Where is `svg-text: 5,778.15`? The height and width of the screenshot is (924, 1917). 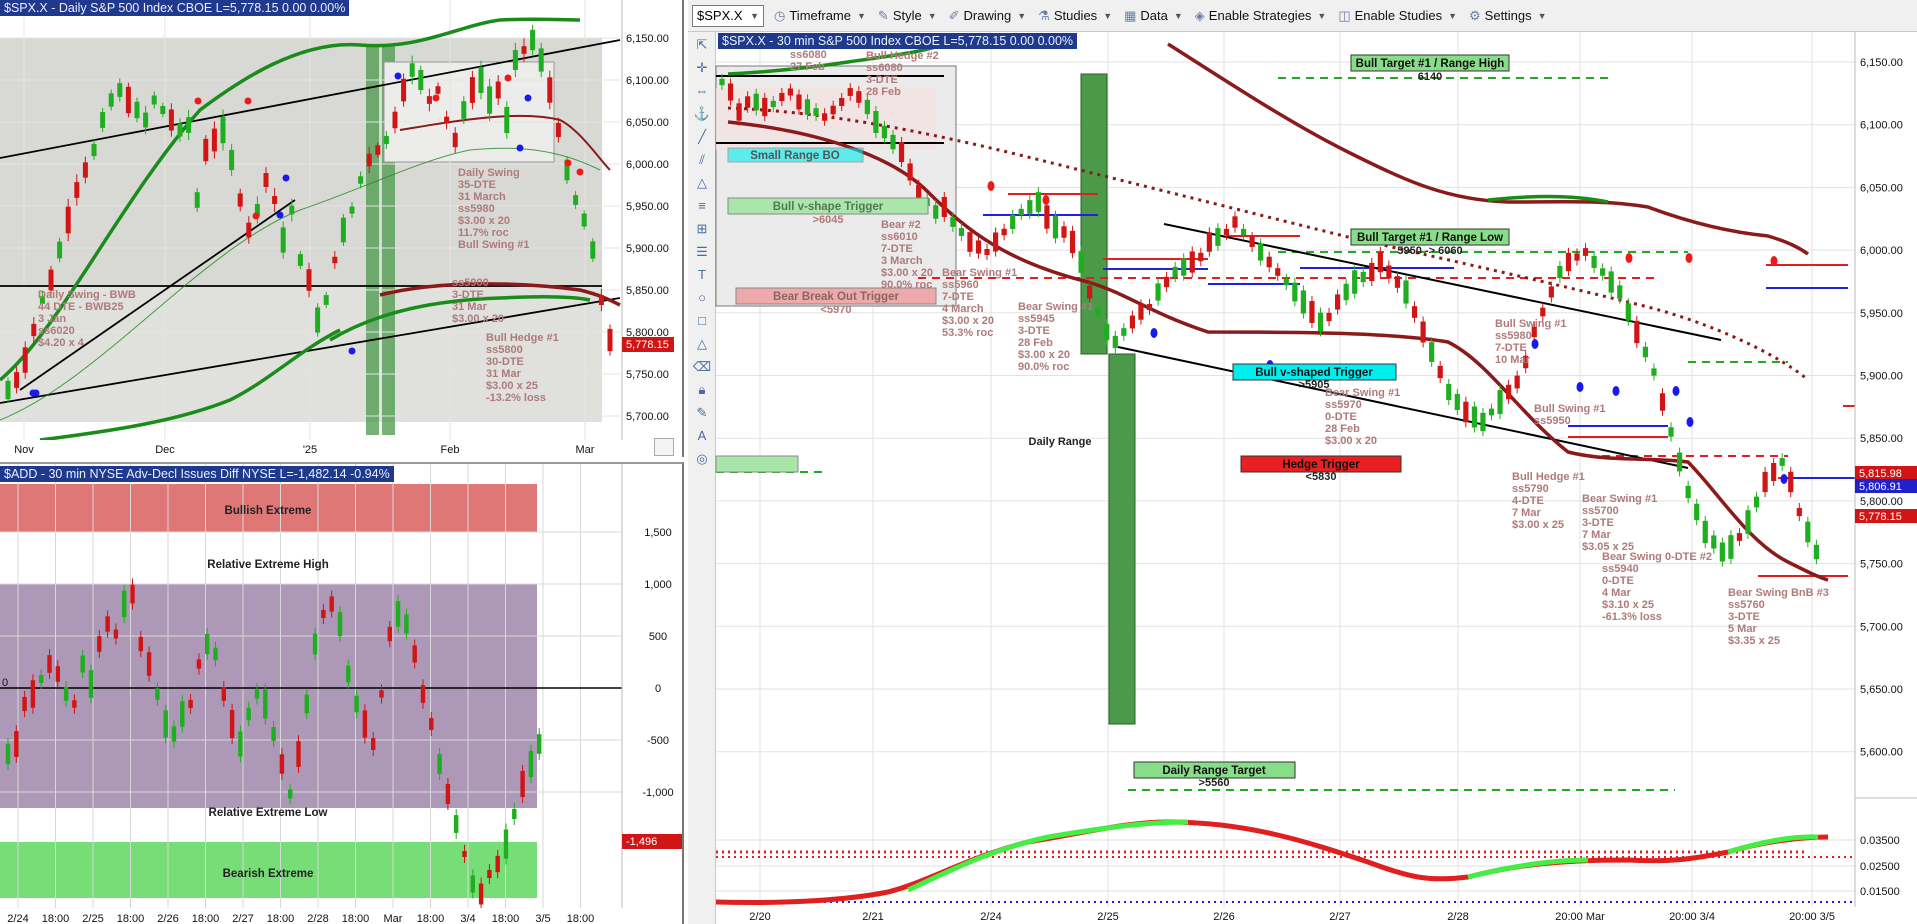 svg-text: 5,778.15 is located at coordinates (647, 345).